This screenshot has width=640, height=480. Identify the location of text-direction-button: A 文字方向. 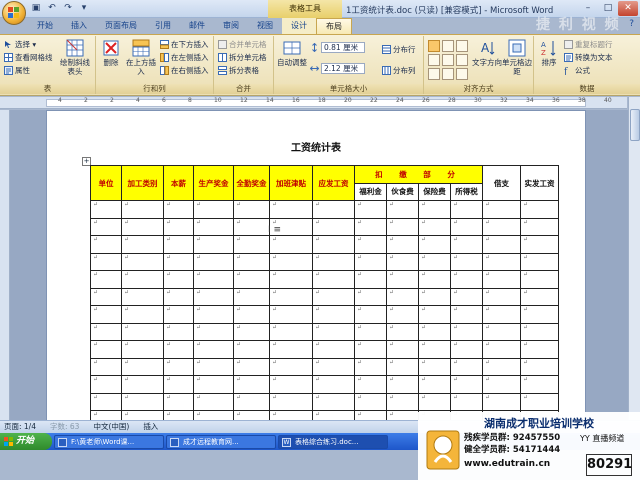
(487, 53).